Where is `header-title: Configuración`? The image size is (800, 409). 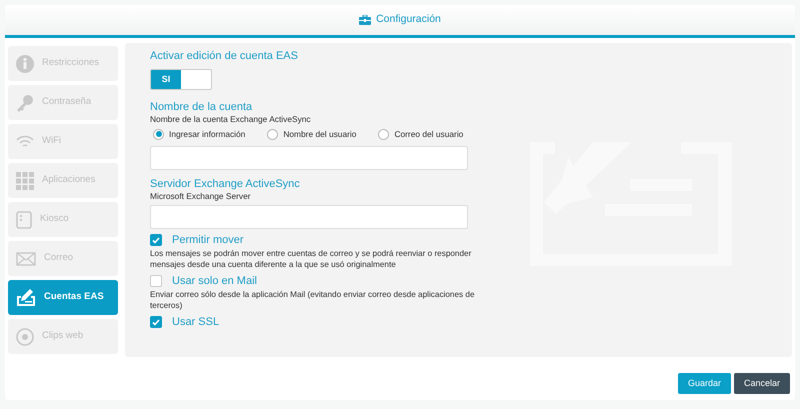
header-title: Configuración is located at coordinates (408, 20).